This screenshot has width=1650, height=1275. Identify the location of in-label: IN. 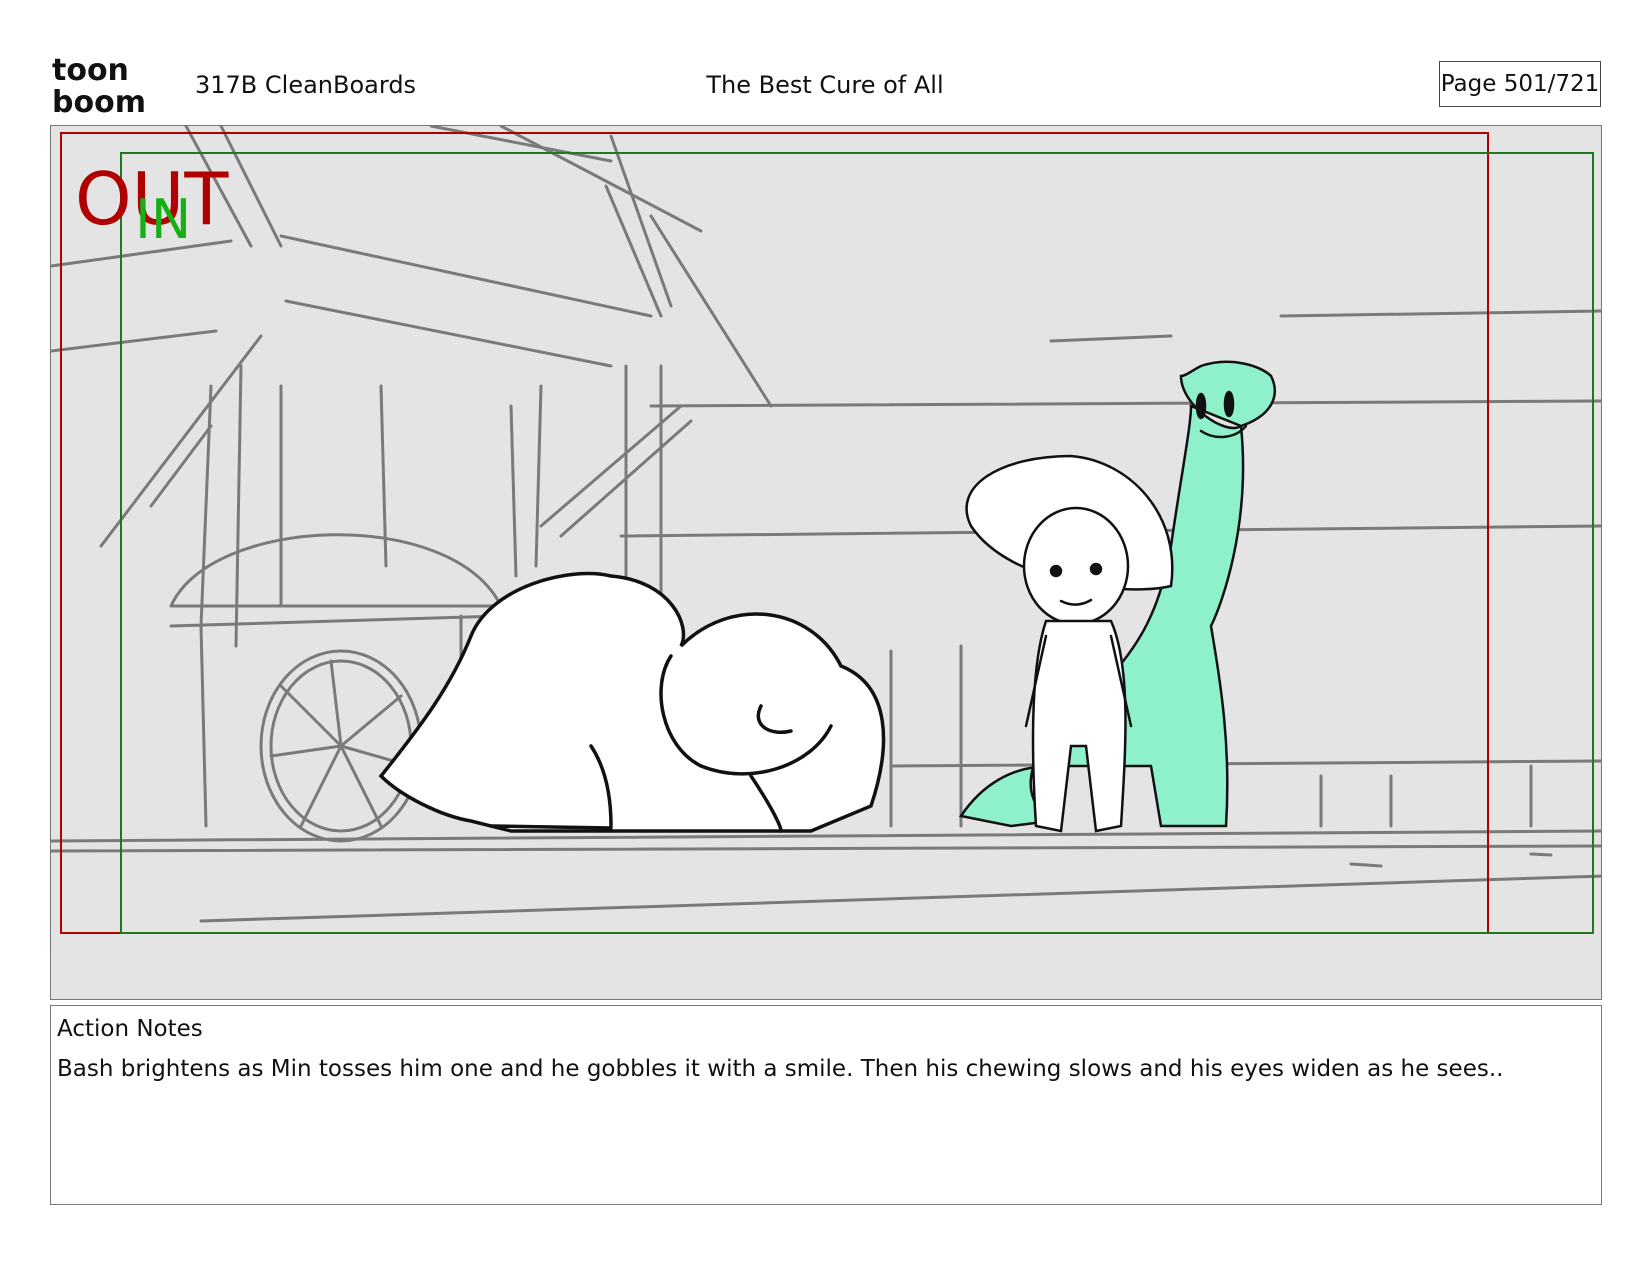
(163, 219).